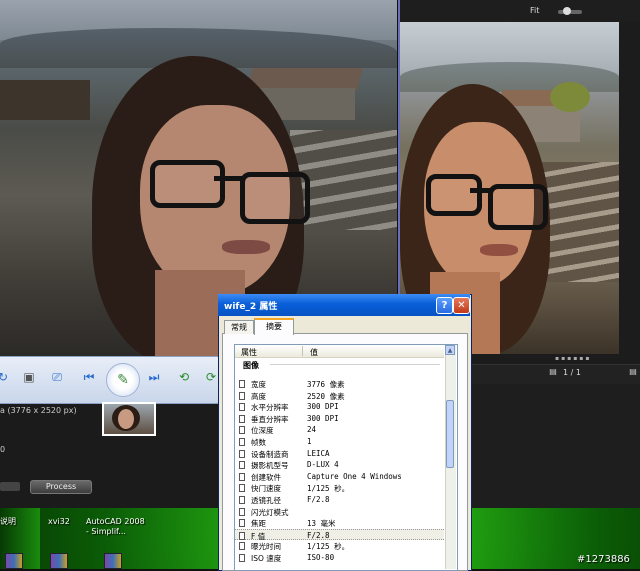 The height and width of the screenshot is (571, 640). Describe the element at coordinates (629, 190) in the screenshot. I see `viewer-right-margin` at that location.